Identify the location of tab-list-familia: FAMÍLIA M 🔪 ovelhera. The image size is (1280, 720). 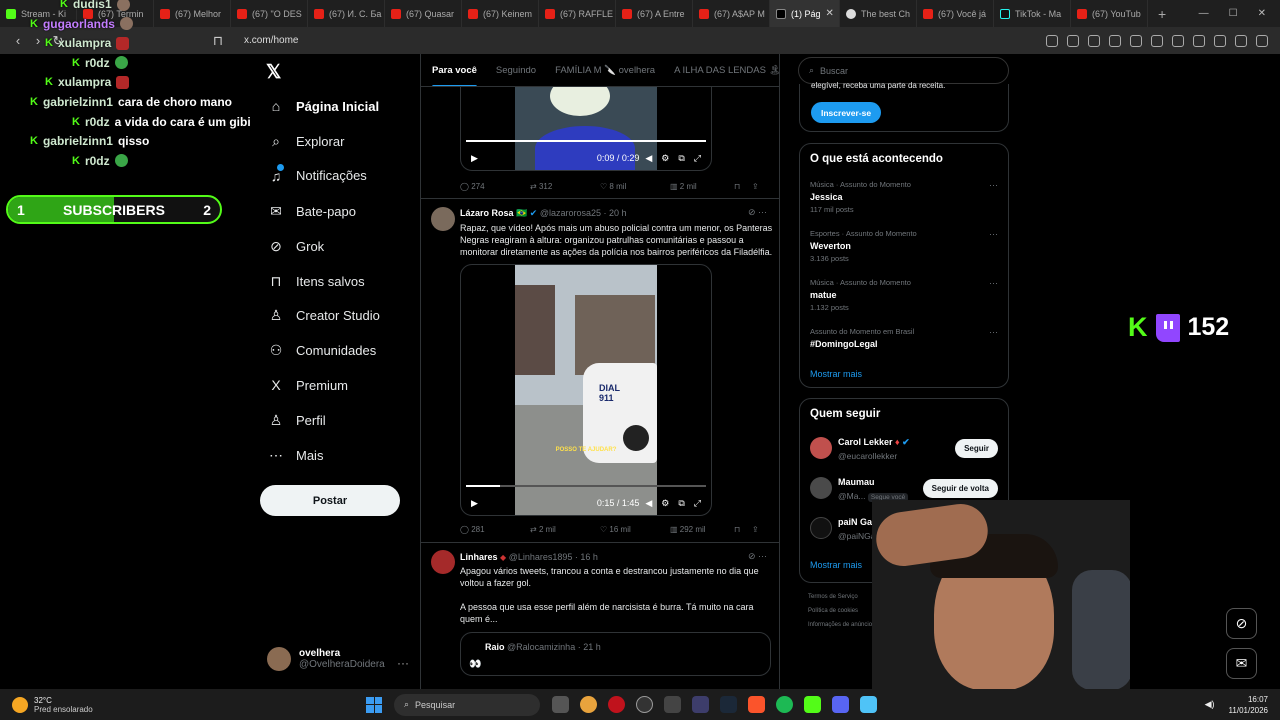
(605, 70).